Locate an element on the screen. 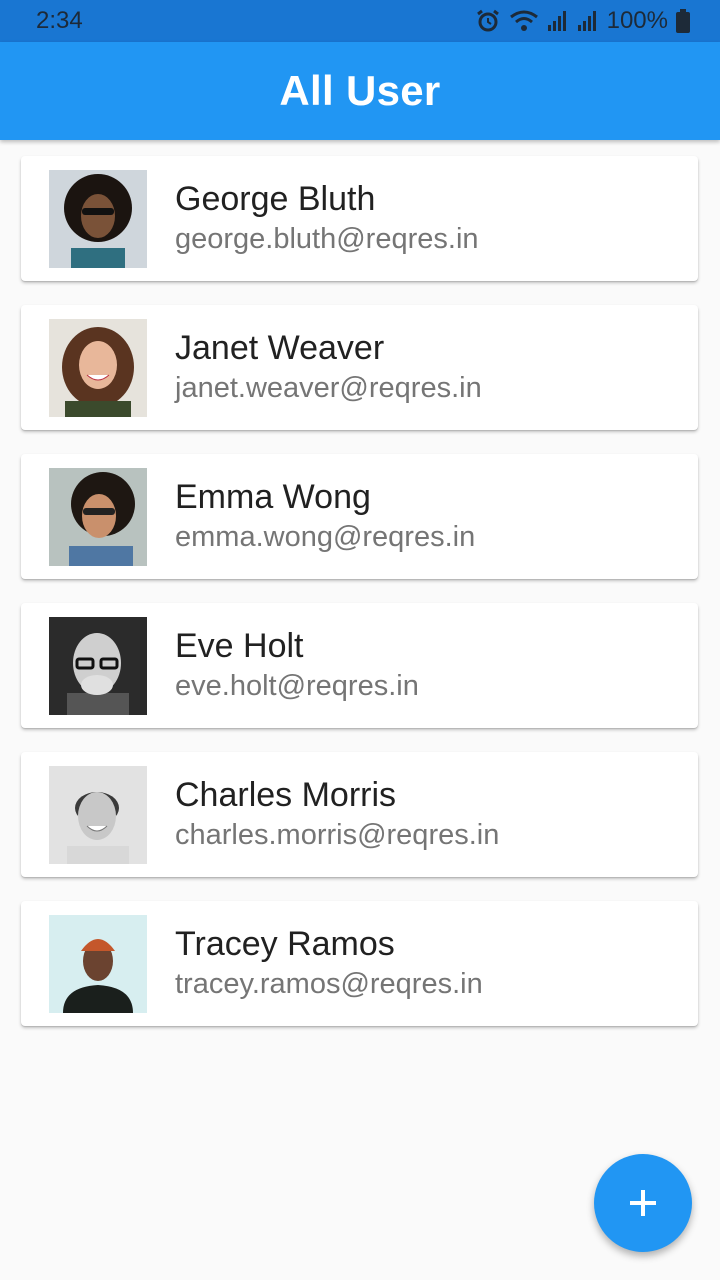  user-card: Eve Holt eve.holt@reqres.in is located at coordinates (359, 665).